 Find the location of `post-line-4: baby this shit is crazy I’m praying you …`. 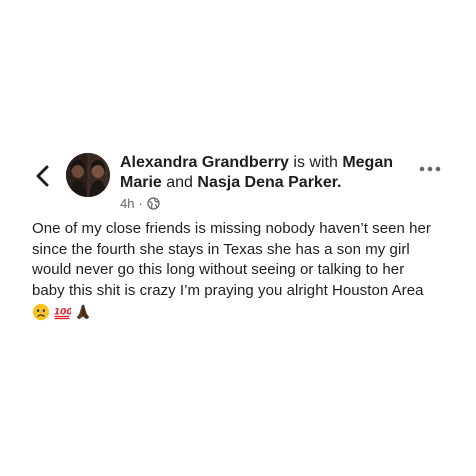

post-line-4: baby this shit is crazy I’m praying you … is located at coordinates (228, 290).